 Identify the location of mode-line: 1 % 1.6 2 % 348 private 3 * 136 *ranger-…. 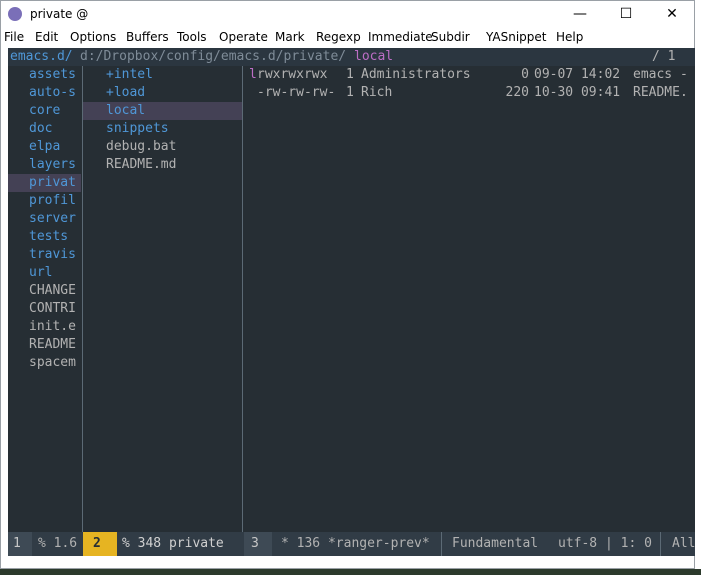
(351, 544).